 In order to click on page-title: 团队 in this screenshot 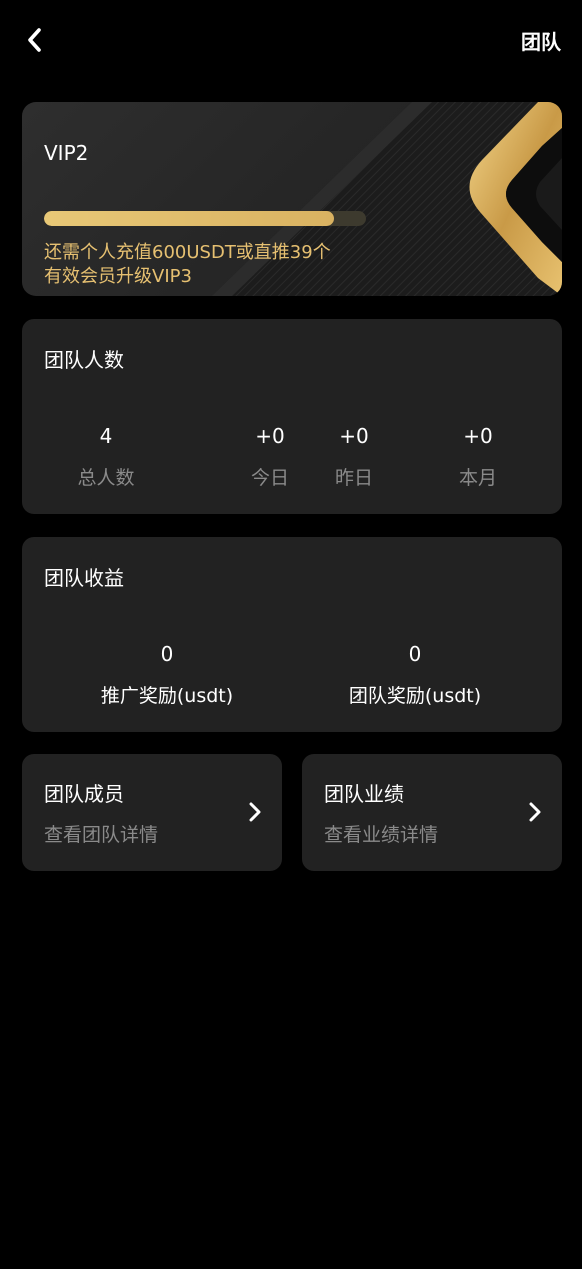, I will do `click(541, 42)`.